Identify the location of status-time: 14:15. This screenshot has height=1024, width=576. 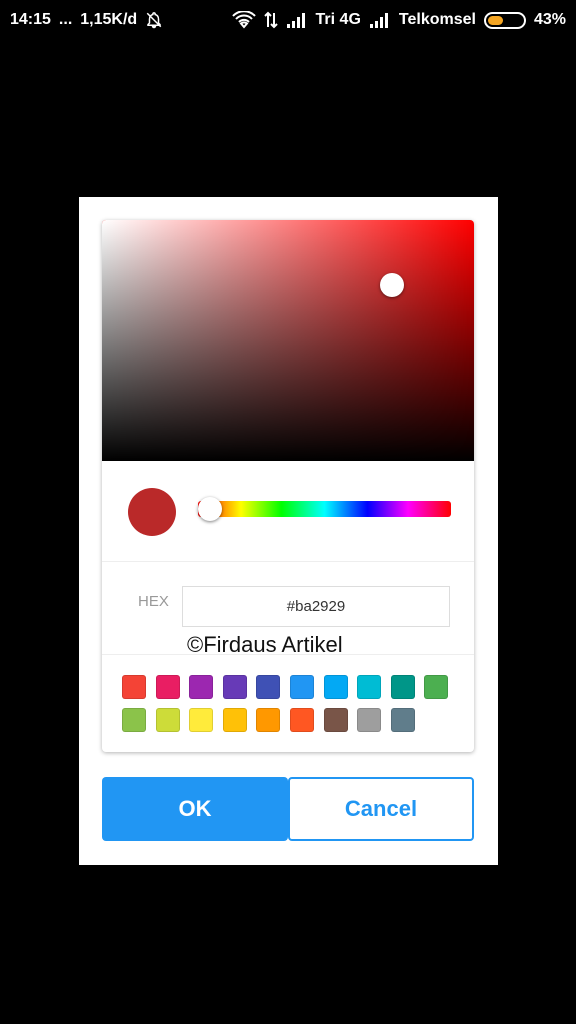
(30, 19).